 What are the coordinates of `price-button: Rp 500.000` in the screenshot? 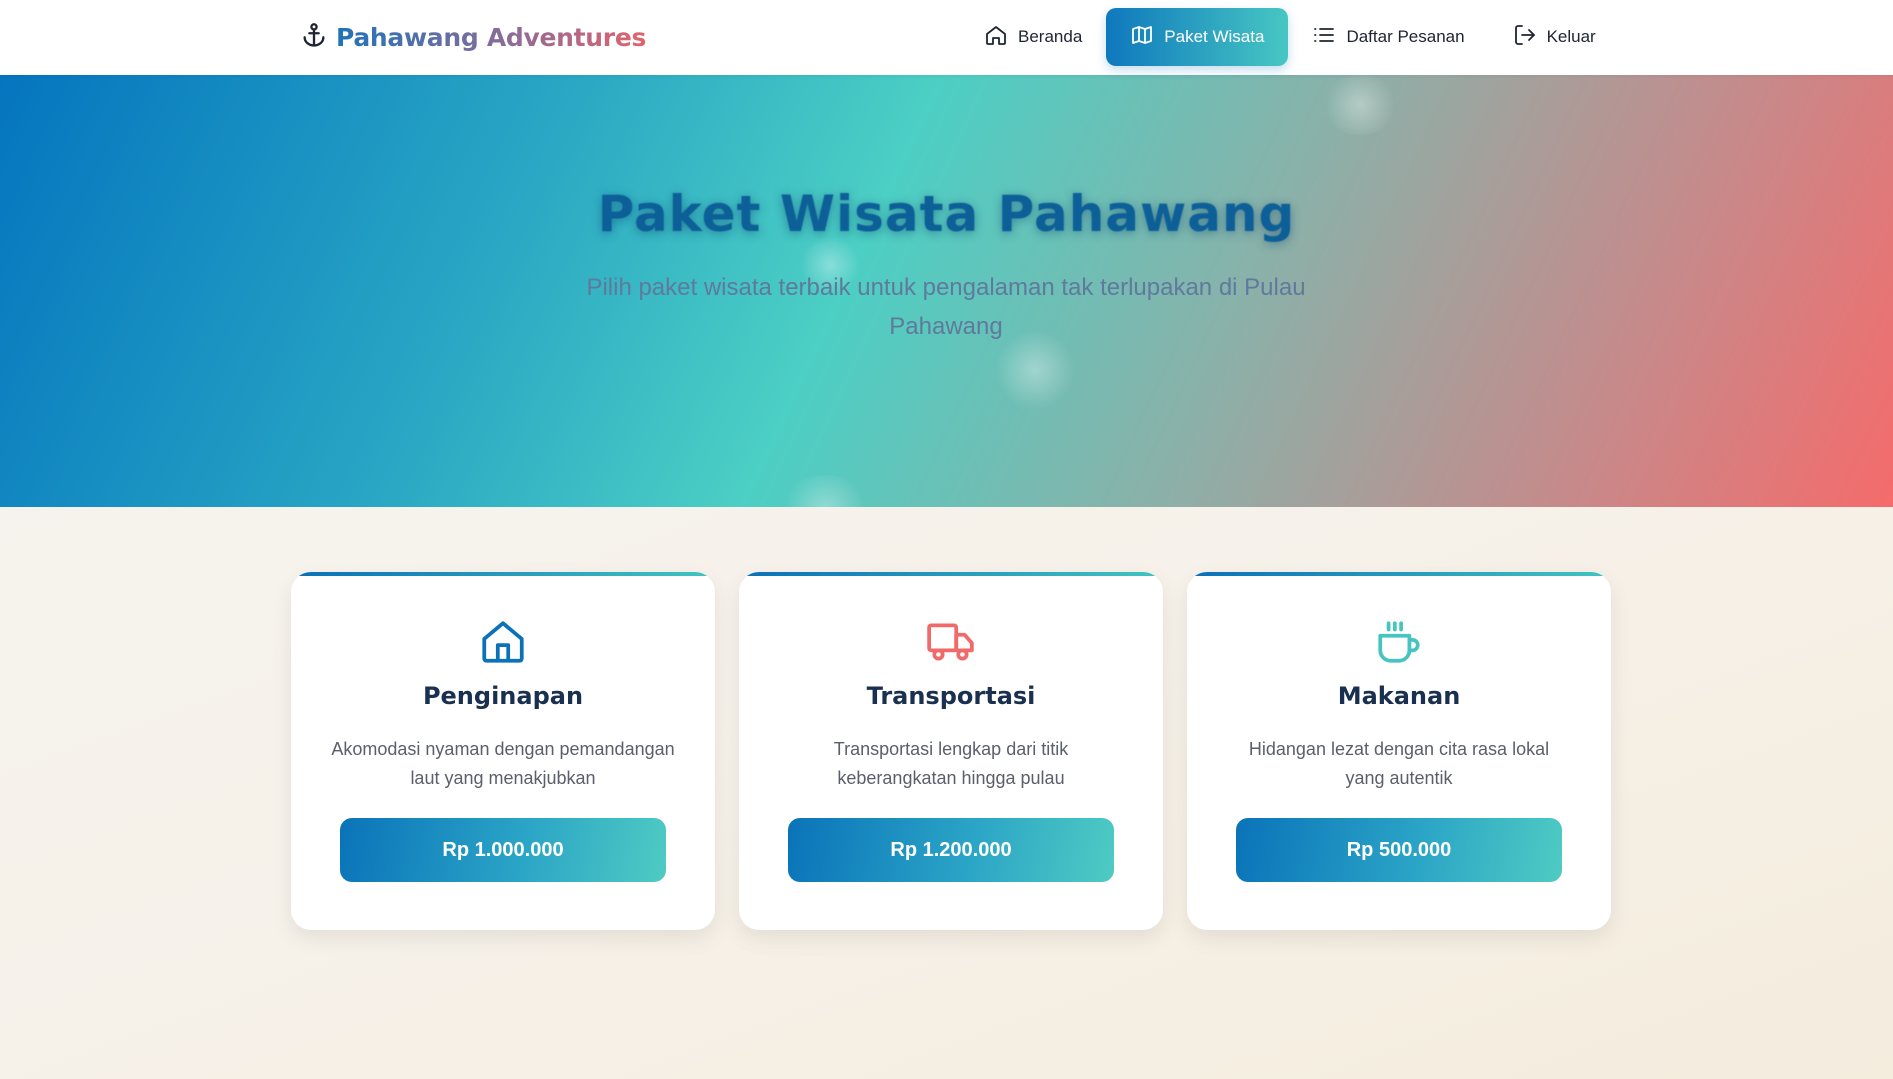 It's located at (1399, 850).